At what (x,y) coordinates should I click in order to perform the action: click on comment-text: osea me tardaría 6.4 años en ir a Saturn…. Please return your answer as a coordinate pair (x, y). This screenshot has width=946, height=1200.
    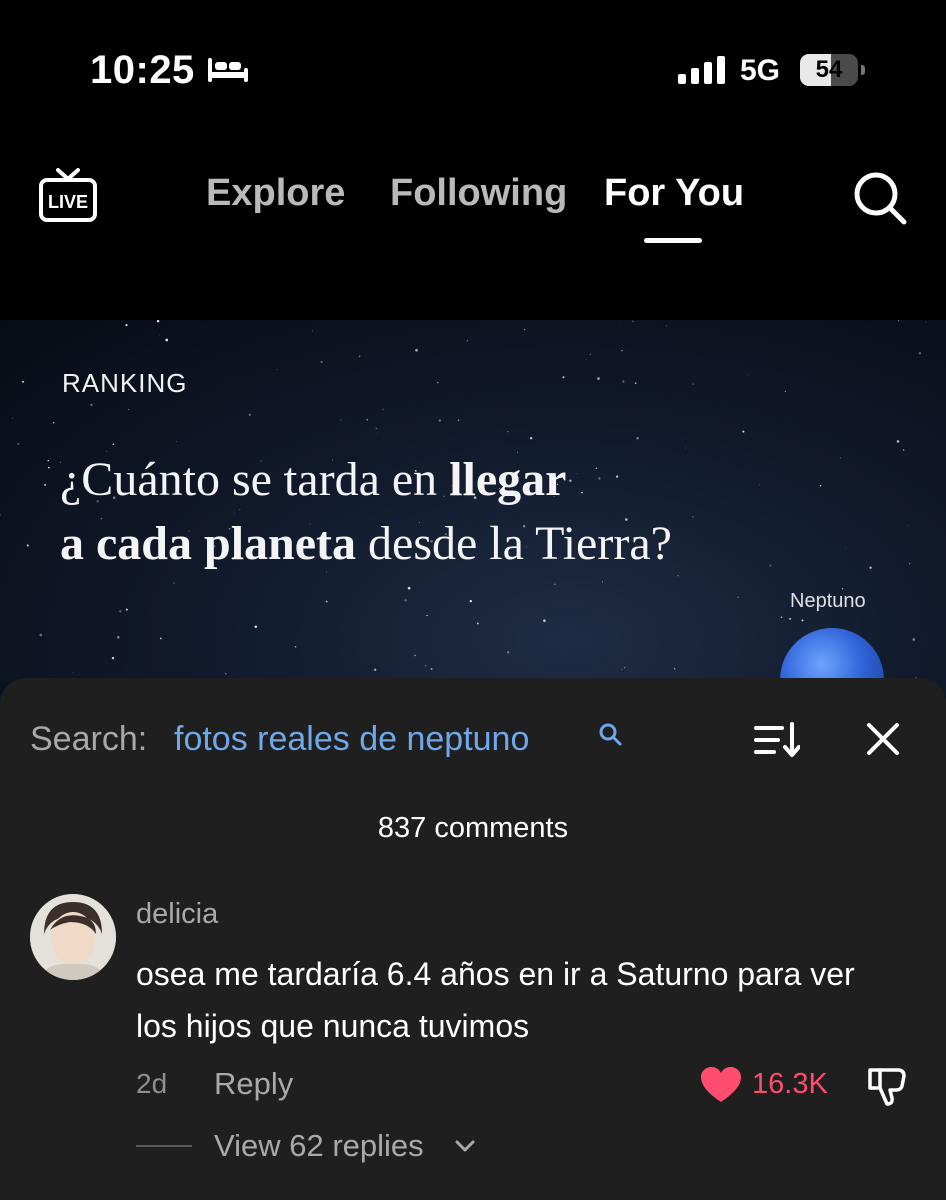
    Looking at the image, I should click on (495, 1000).